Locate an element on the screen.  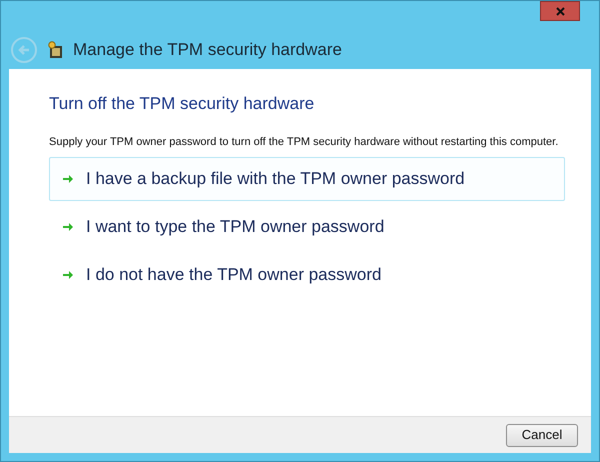
command-link: I want to type the TPM owner password is located at coordinates (307, 226).